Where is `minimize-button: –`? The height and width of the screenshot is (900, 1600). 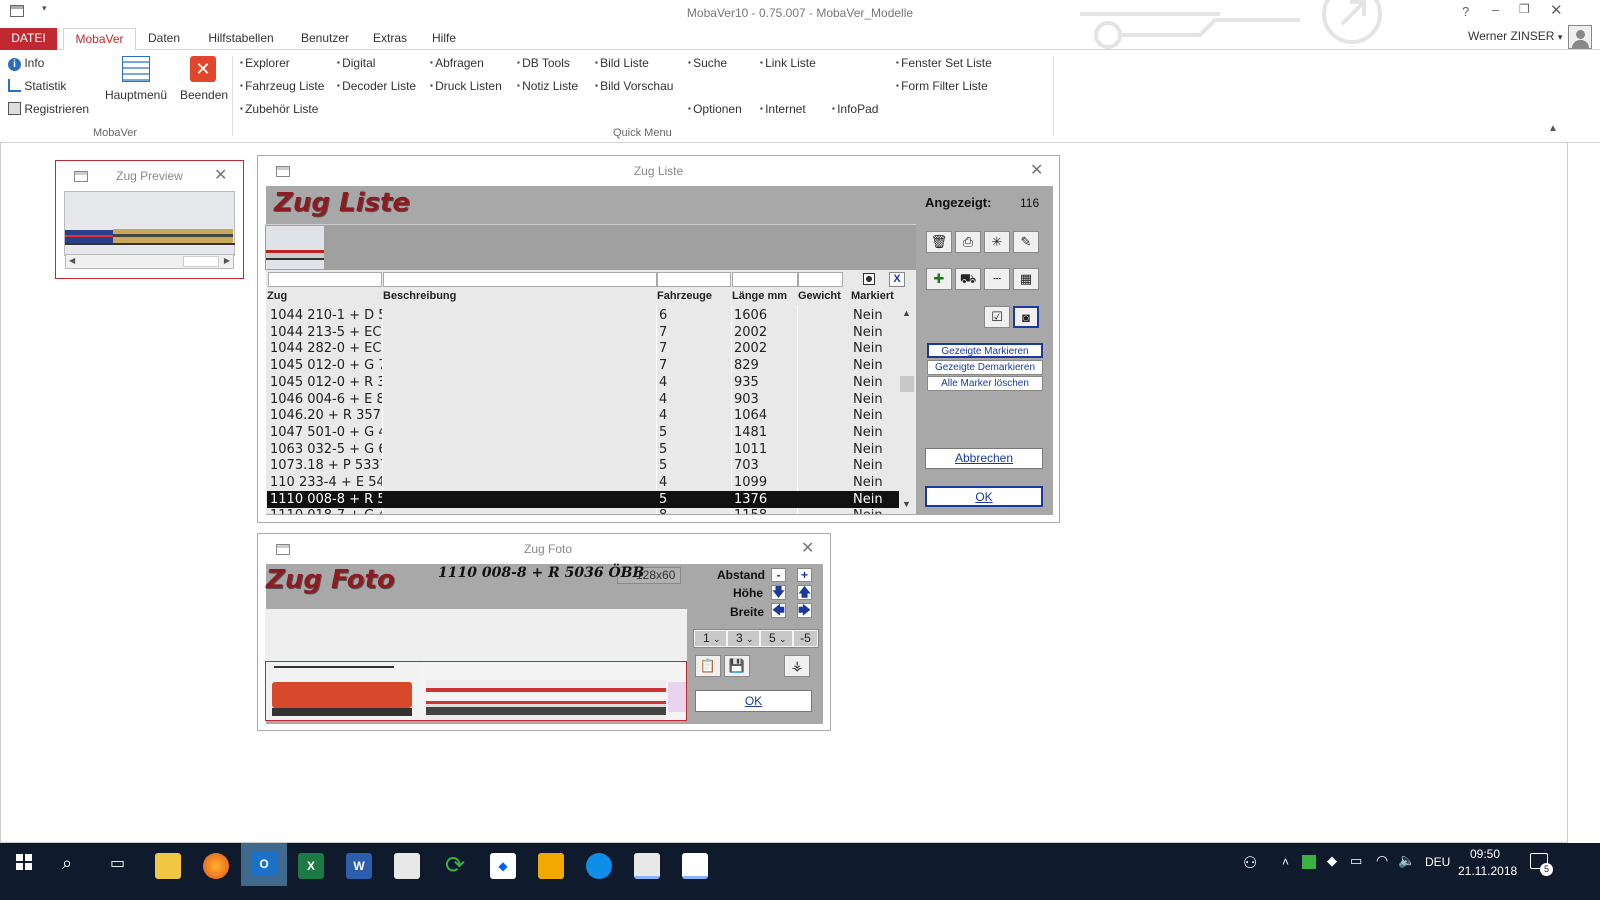 minimize-button: – is located at coordinates (1495, 9).